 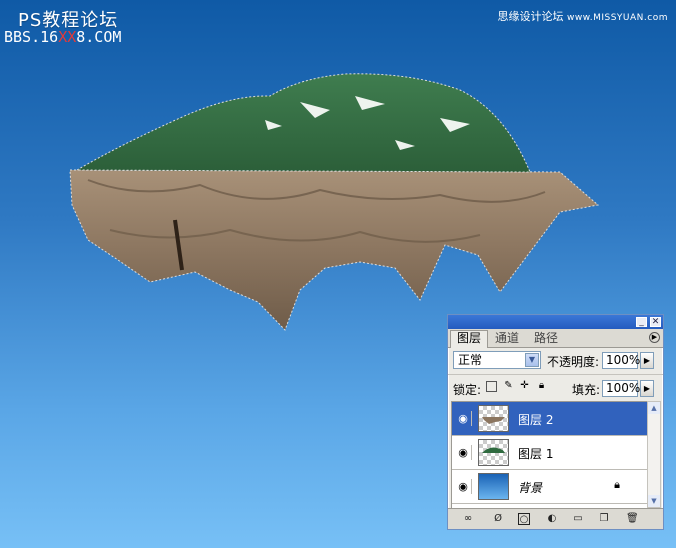 I want to click on tab-layers: 图层, so click(x=469, y=339).